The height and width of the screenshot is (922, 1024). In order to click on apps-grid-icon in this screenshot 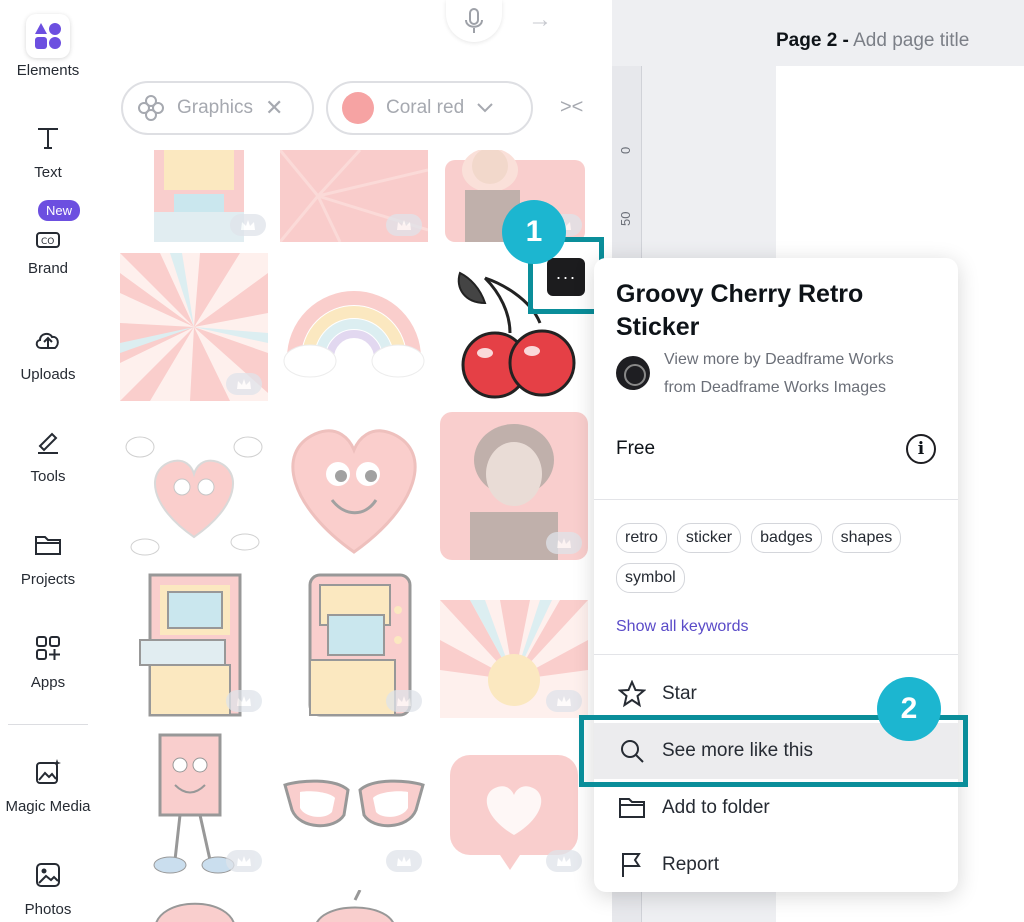, I will do `click(48, 648)`.